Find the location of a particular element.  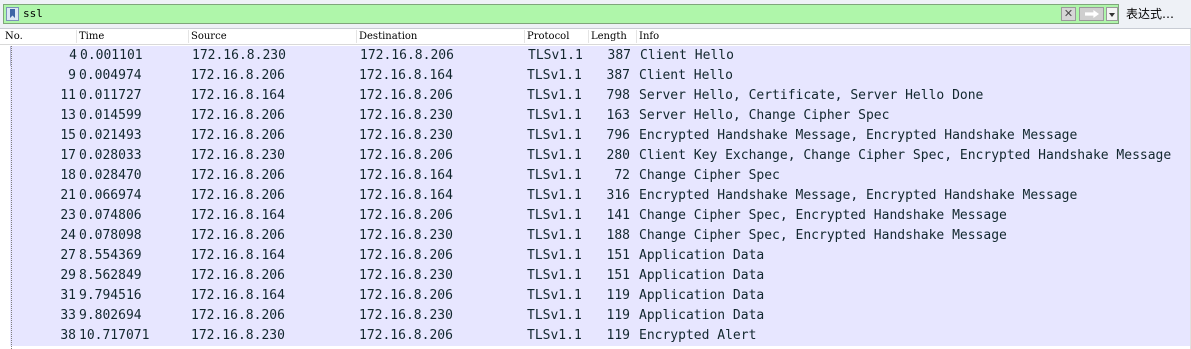

packet-cell-length: 188 is located at coordinates (618, 235).